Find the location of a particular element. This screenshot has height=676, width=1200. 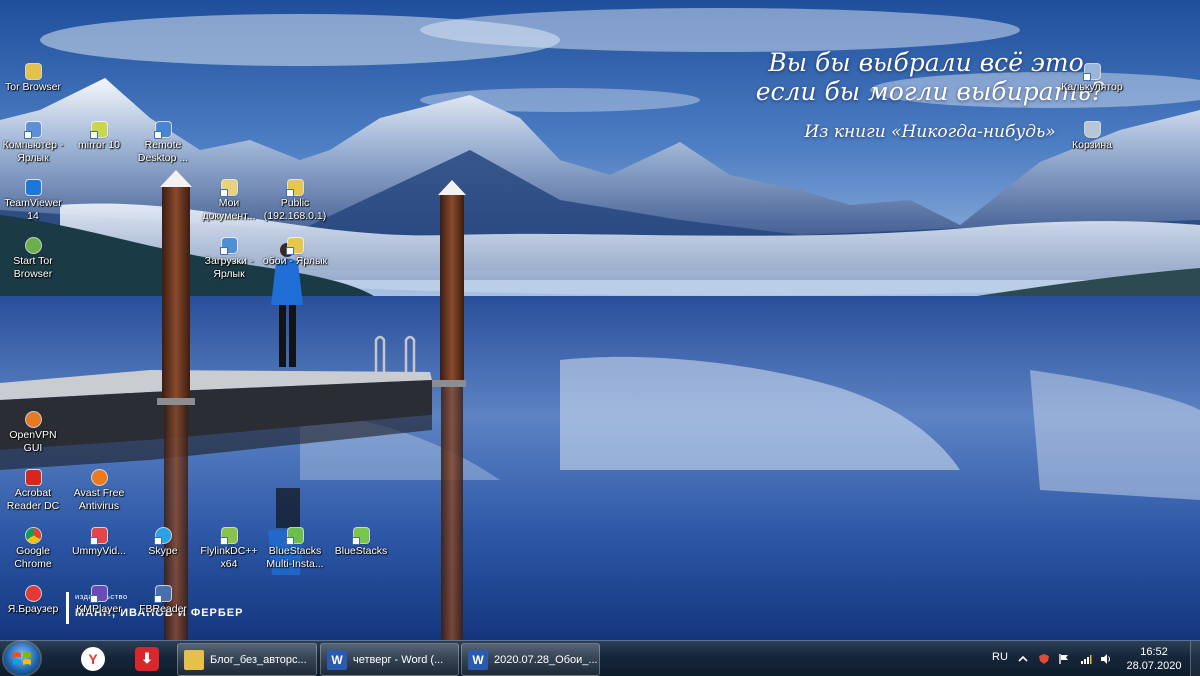

desktop-icon-label: Avast Free Antivirus is located at coordinates (99, 499).